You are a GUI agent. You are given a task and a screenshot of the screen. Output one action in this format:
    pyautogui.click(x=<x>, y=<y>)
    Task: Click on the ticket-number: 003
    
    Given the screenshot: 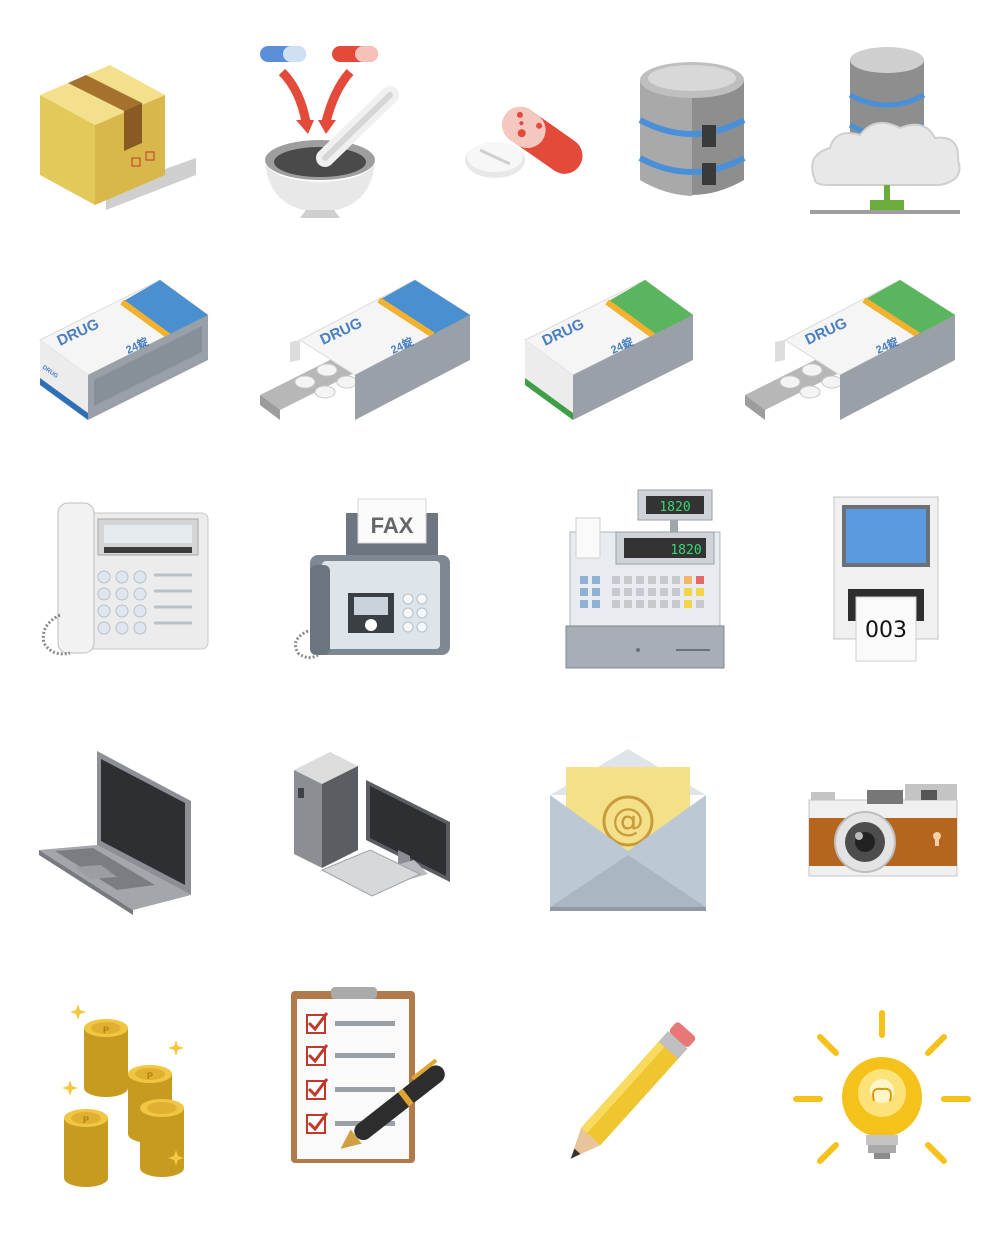 What is the action you would take?
    pyautogui.click(x=886, y=630)
    